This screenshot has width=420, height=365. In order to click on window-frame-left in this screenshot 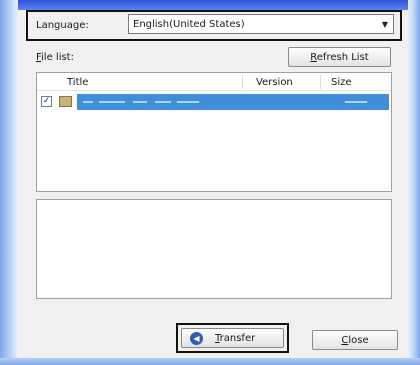, I will do `click(9, 182)`.